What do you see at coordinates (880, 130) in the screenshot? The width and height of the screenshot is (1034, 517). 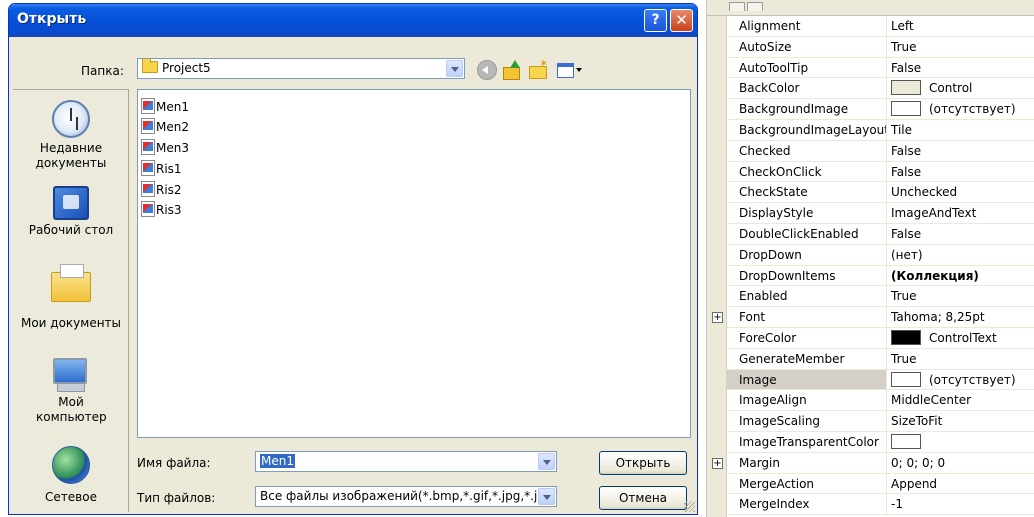 I see `property-row: BackgroundImageLayout Tile` at bounding box center [880, 130].